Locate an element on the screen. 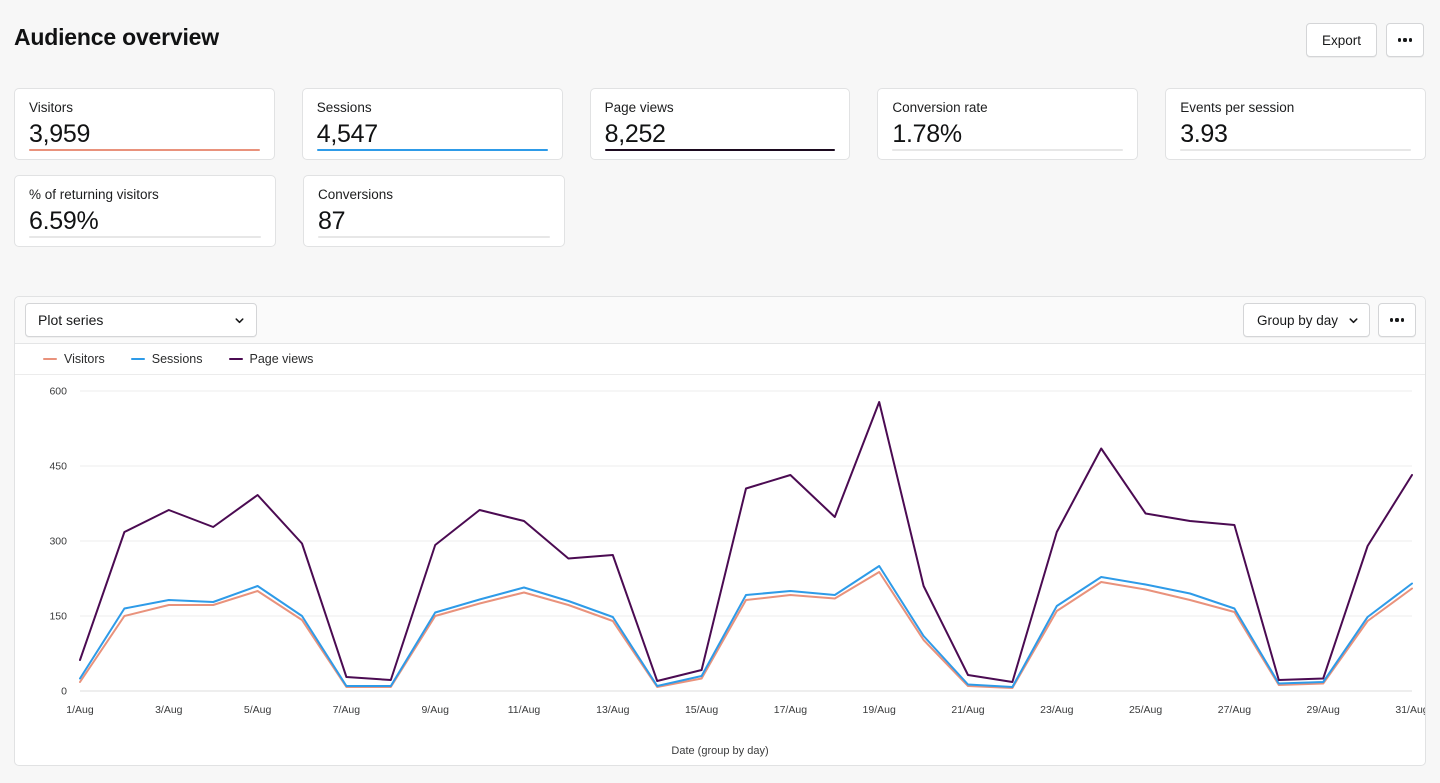 The height and width of the screenshot is (783, 1440). group-by-select: Group by day is located at coordinates (1306, 320).